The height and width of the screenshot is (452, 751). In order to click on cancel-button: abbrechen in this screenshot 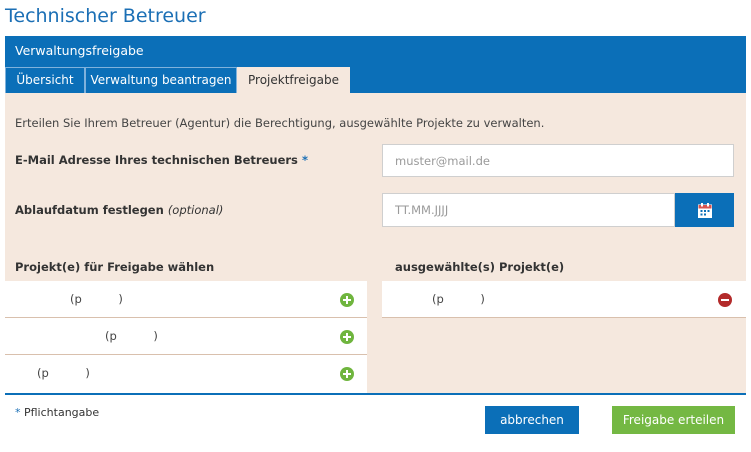, I will do `click(532, 420)`.